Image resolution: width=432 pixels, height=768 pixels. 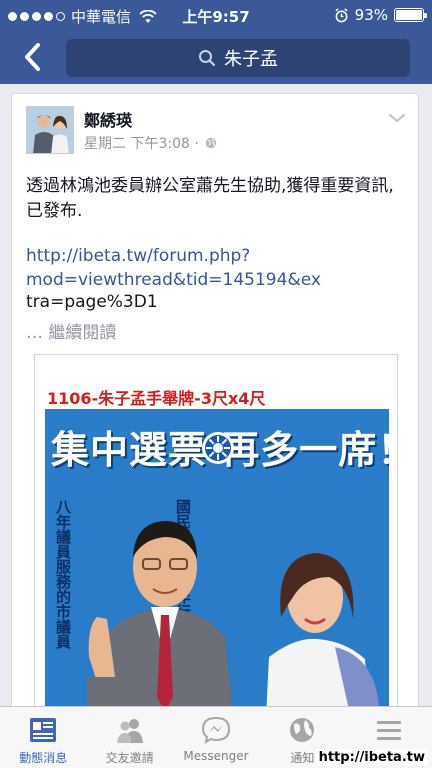 What do you see at coordinates (216, 730) in the screenshot?
I see `messenger-icon` at bounding box center [216, 730].